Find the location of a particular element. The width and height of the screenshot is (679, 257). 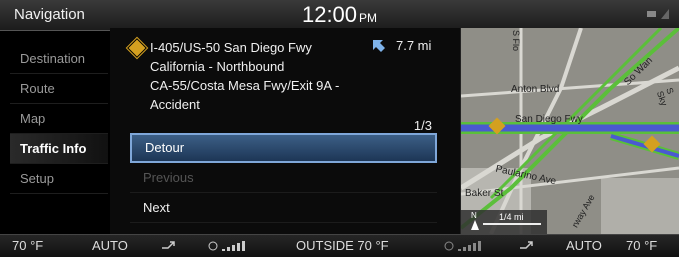

sidebar-item-setup: Setup is located at coordinates (59, 179).